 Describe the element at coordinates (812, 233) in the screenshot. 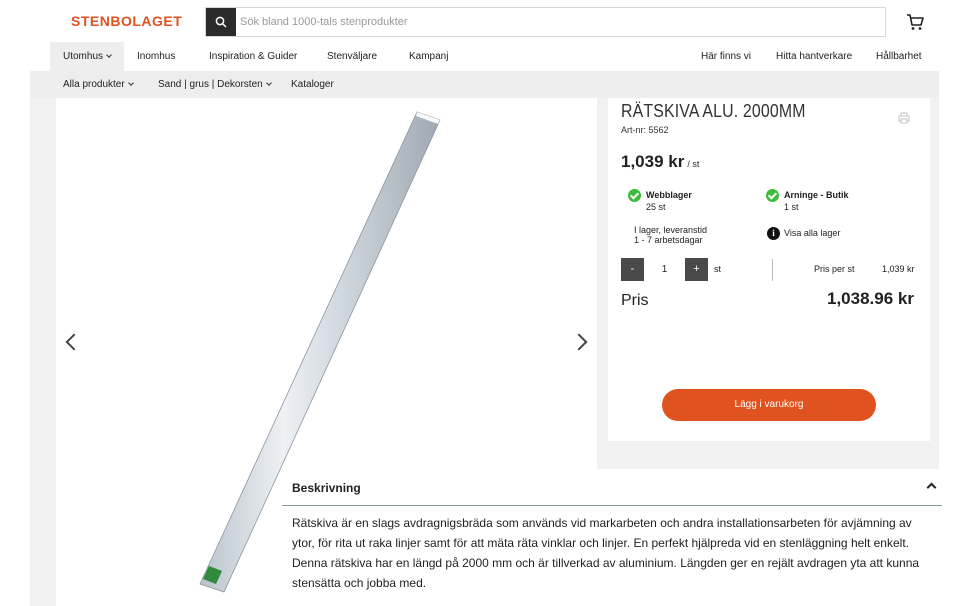

I see `show-all-stock-link: Visa alla lager` at that location.